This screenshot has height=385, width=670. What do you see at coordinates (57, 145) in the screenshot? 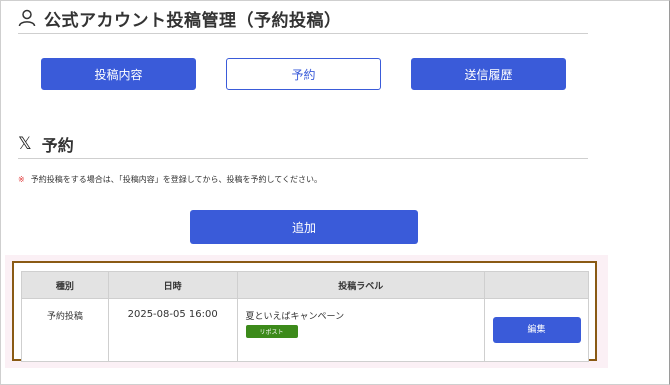
I see `section-title: 予約` at bounding box center [57, 145].